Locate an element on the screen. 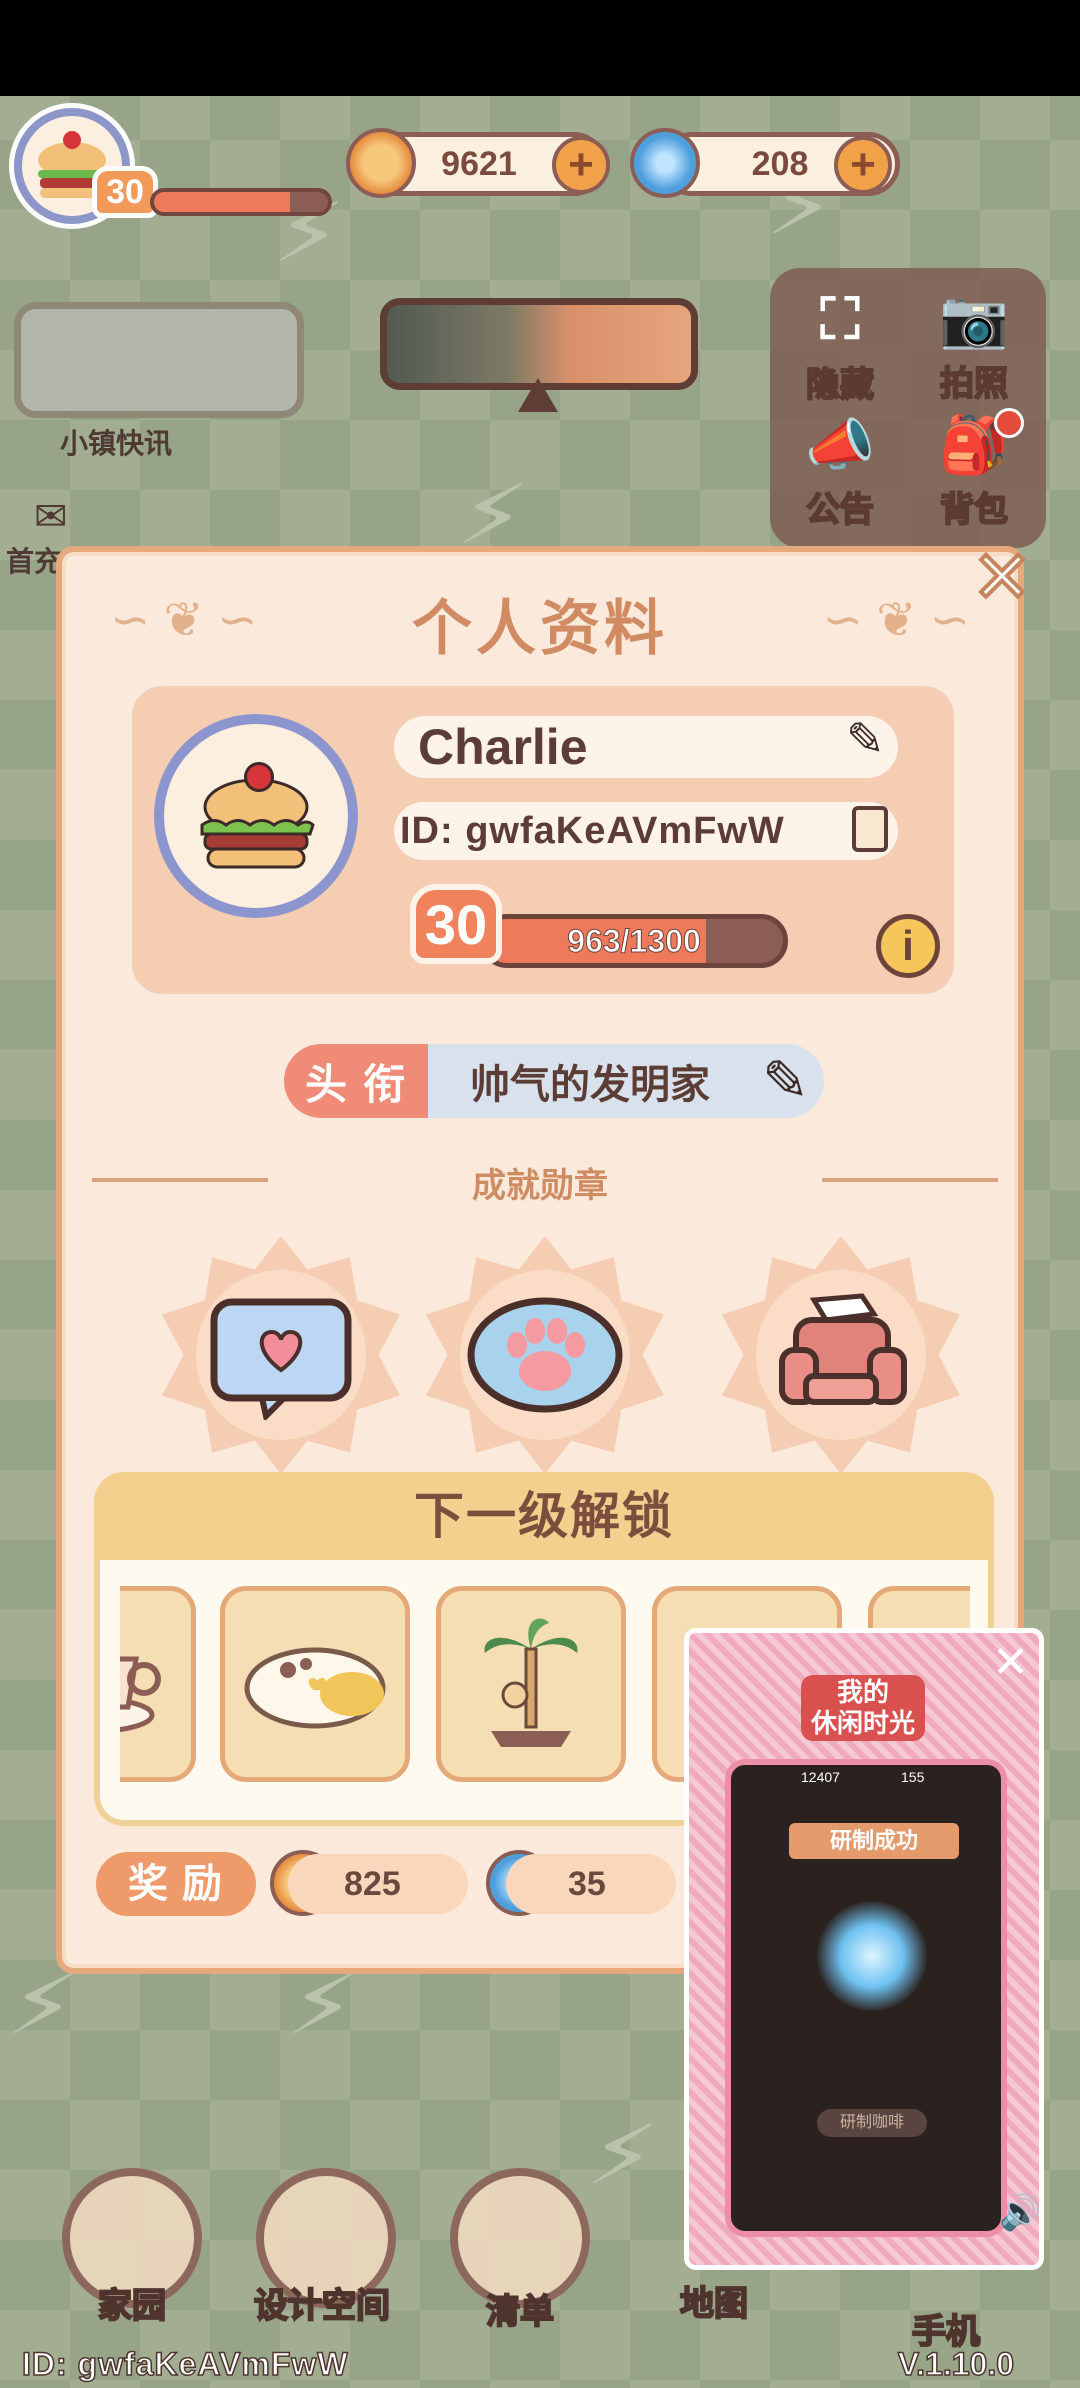 The image size is (1080, 2388). town-news-panel is located at coordinates (159, 360).